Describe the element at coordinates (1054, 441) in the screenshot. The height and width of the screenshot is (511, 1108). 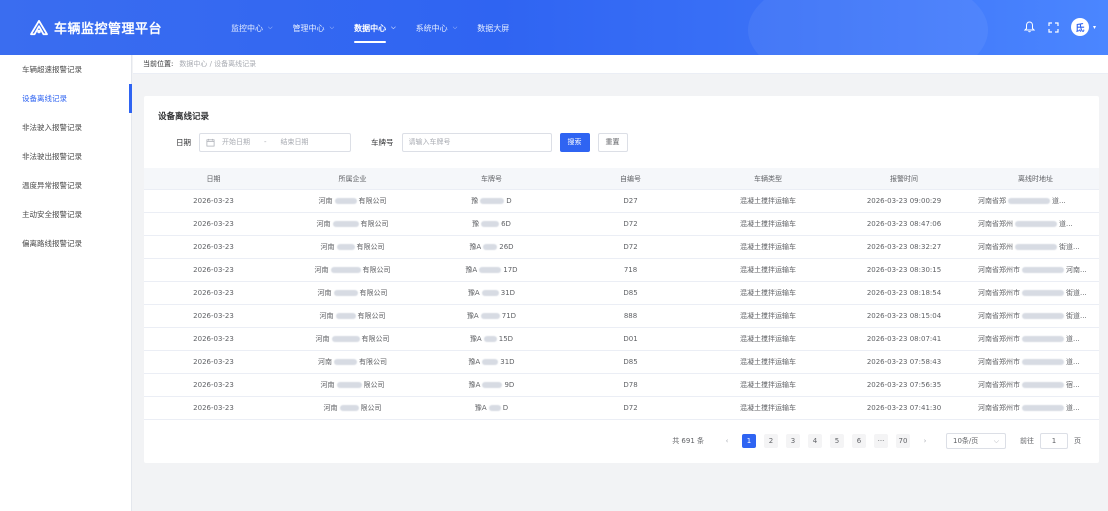
I see `goto-input` at that location.